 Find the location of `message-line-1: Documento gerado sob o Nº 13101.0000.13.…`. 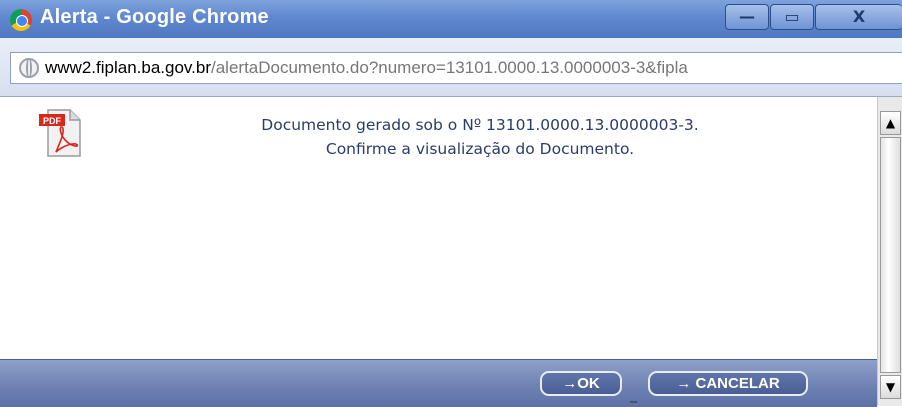

message-line-1: Documento gerado sob o Nº 13101.0000.13.… is located at coordinates (480, 125).